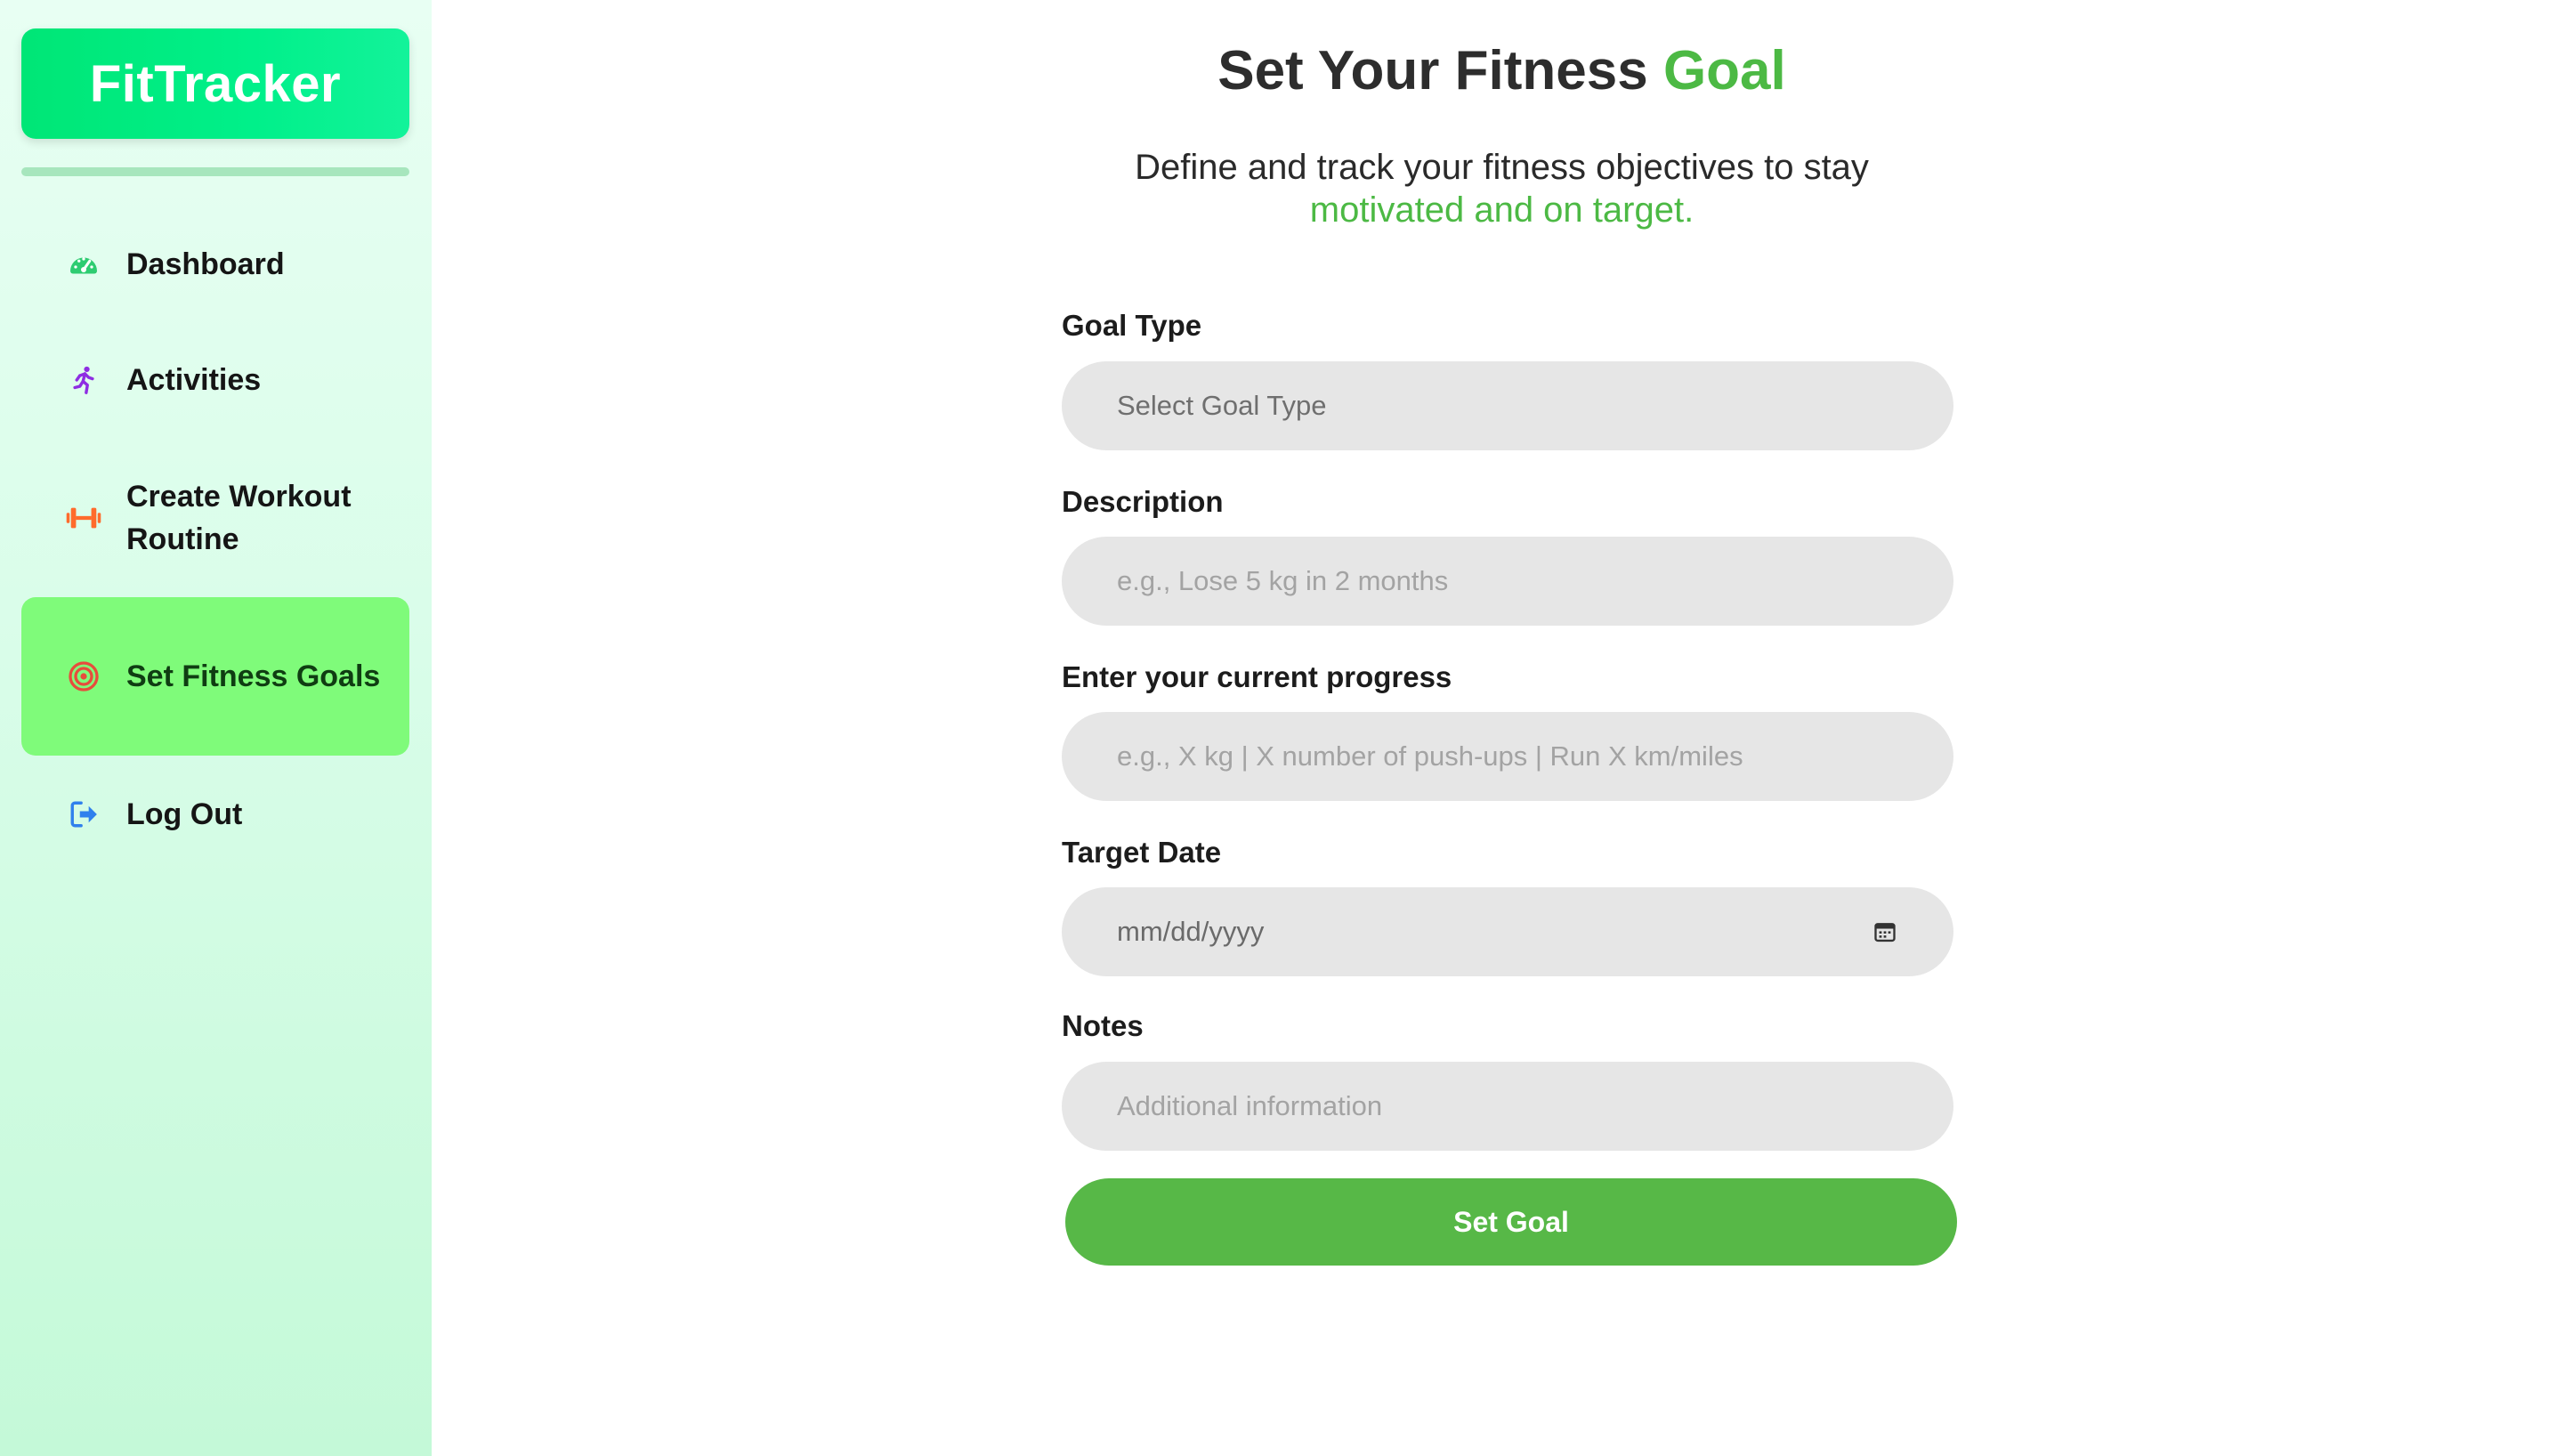 This screenshot has width=2572, height=1456. What do you see at coordinates (1511, 1222) in the screenshot?
I see `set-goal-button: Set Goal` at bounding box center [1511, 1222].